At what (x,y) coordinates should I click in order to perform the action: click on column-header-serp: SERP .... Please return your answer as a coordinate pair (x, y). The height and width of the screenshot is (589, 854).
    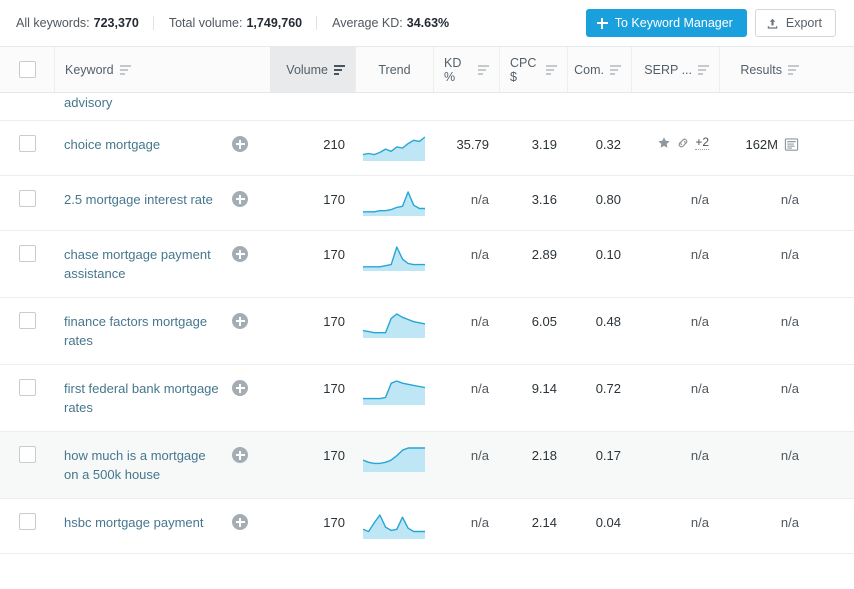
    Looking at the image, I should click on (675, 69).